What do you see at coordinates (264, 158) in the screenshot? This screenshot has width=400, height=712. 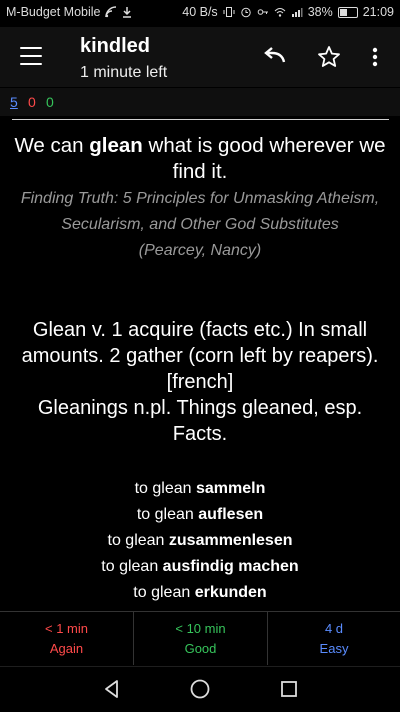 I see `quote-suffix: what is good wherever we find it.` at bounding box center [264, 158].